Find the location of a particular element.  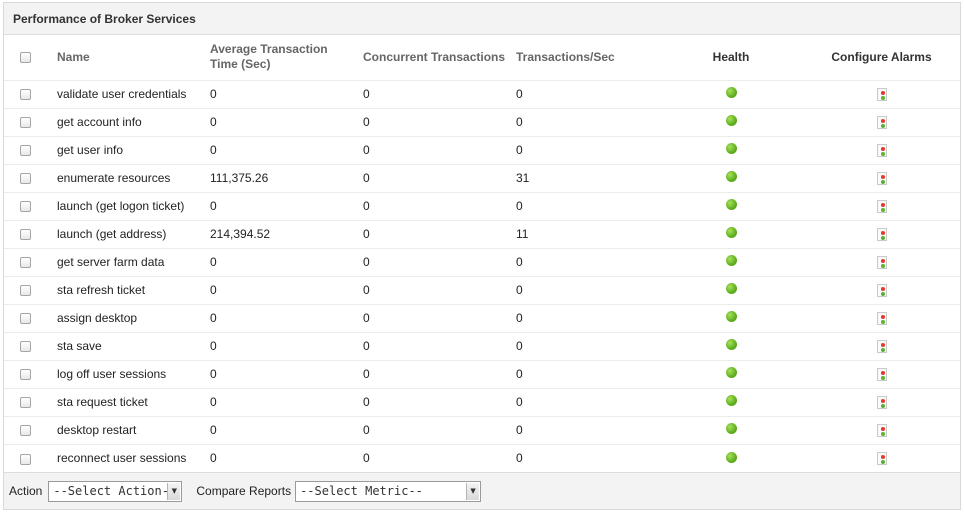

action-select: --Select Action-- ▼ is located at coordinates (115, 491).